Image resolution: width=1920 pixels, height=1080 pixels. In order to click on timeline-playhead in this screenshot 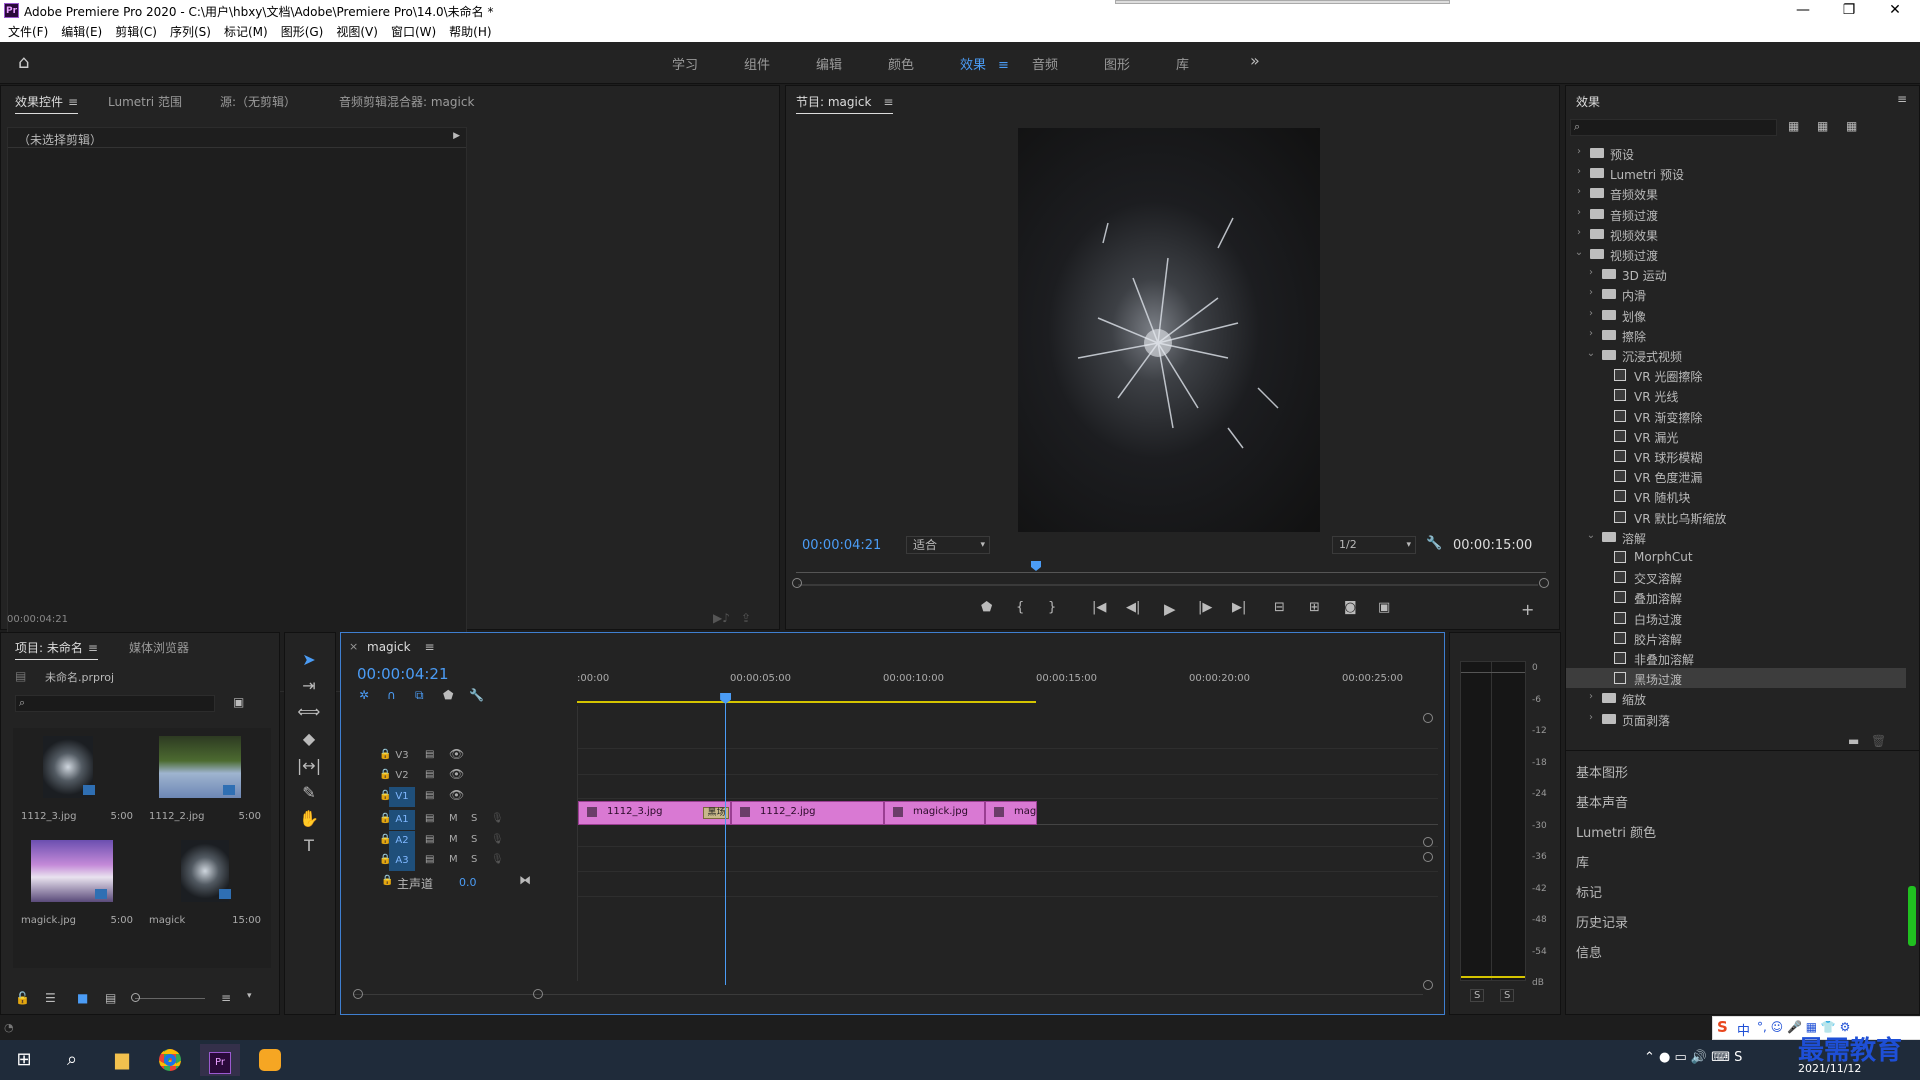, I will do `click(726, 839)`.